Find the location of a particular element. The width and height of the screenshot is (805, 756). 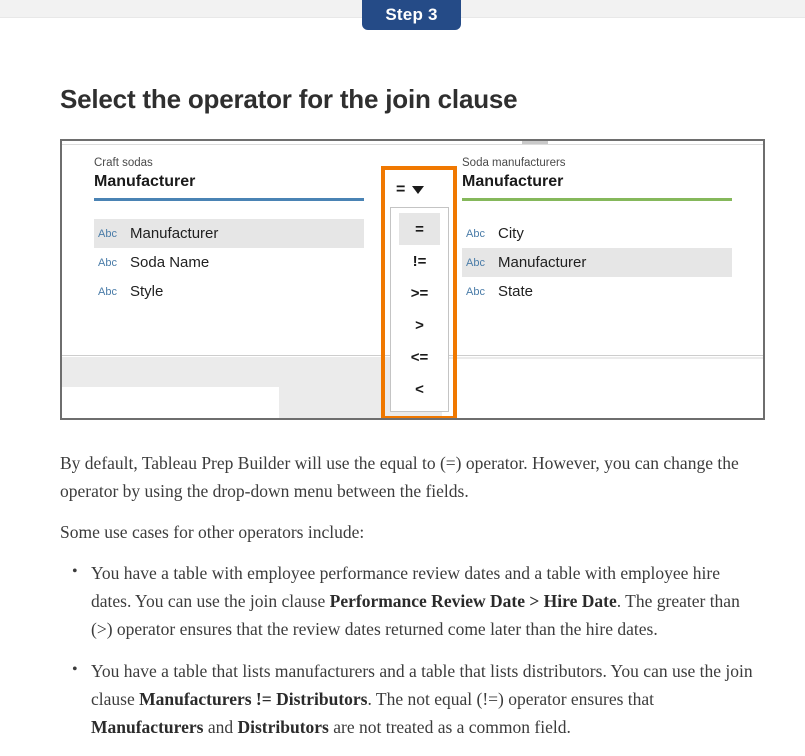

bullet-2-bold-manufacturers: Manufacturers is located at coordinates (147, 727).